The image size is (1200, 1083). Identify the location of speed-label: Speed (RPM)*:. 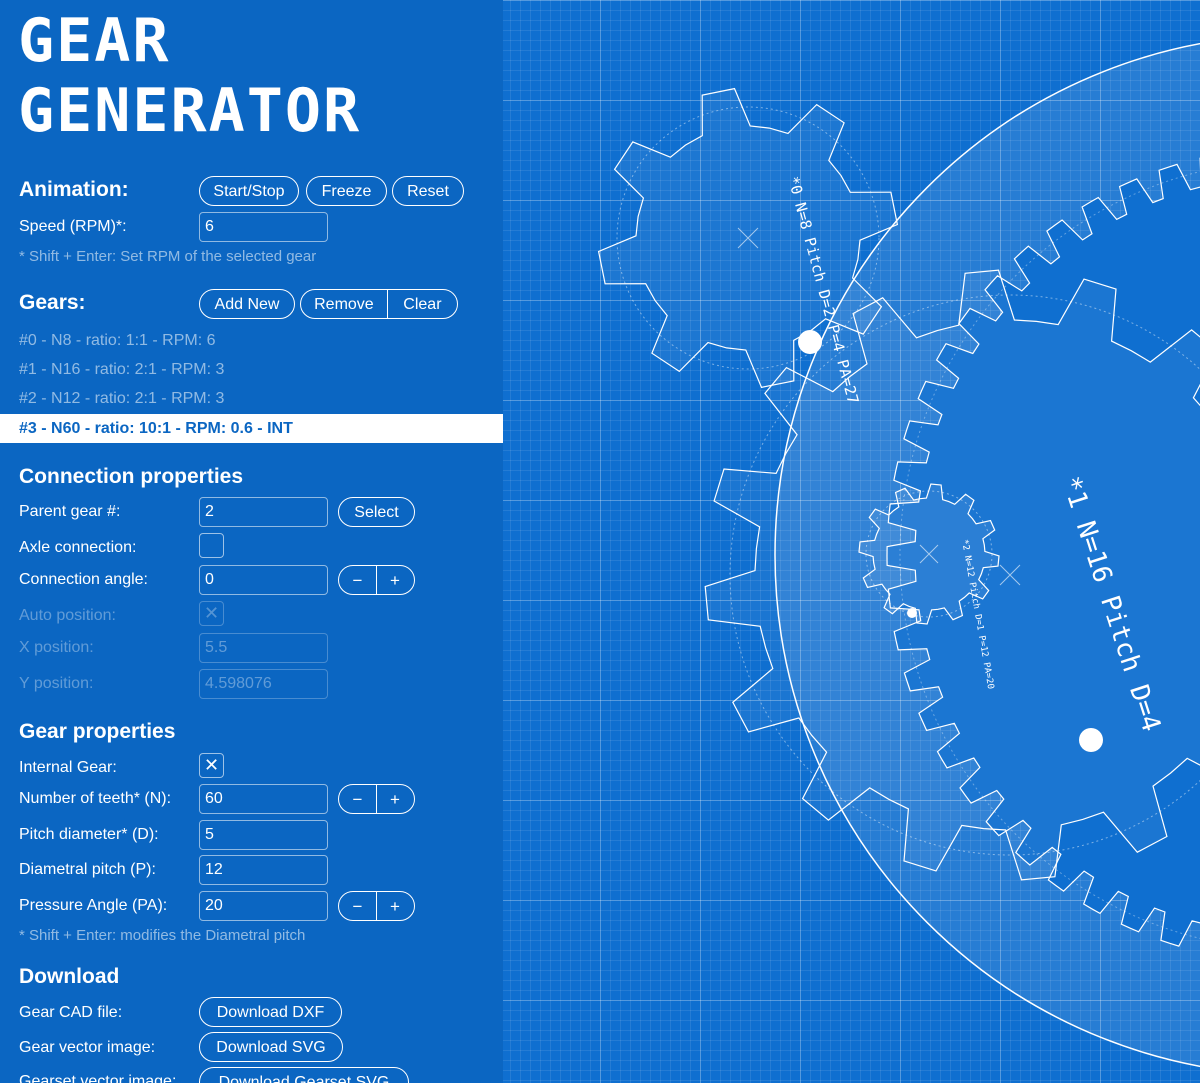
(73, 226).